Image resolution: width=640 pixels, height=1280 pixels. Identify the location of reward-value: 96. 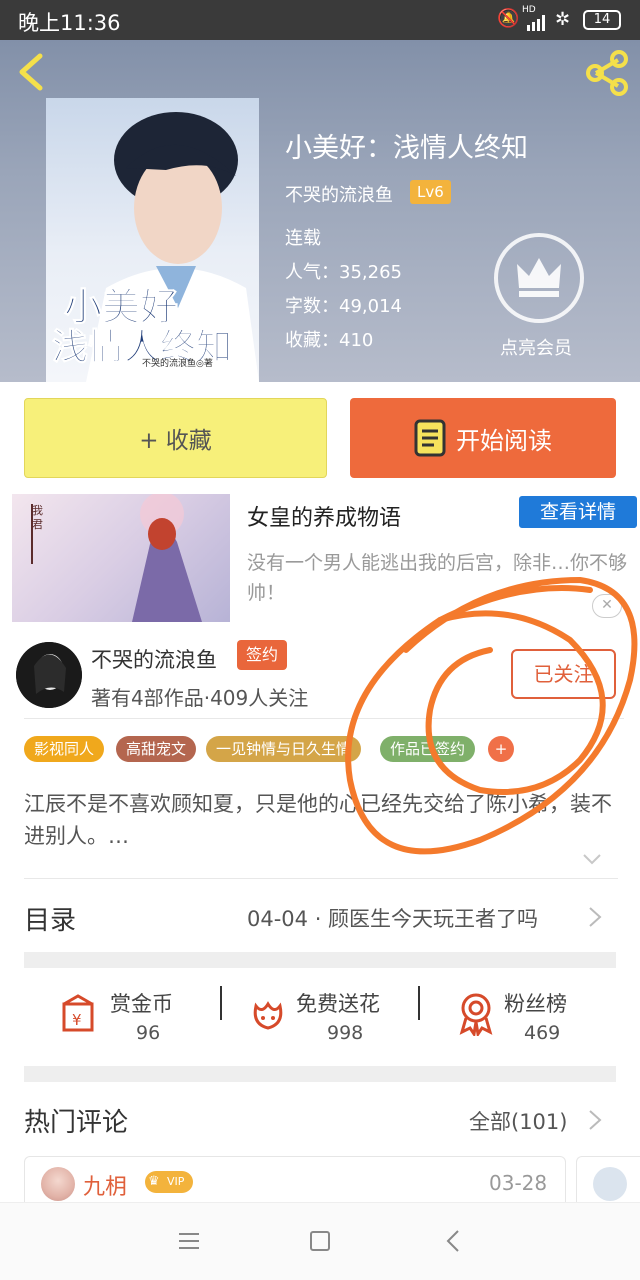
(148, 1033).